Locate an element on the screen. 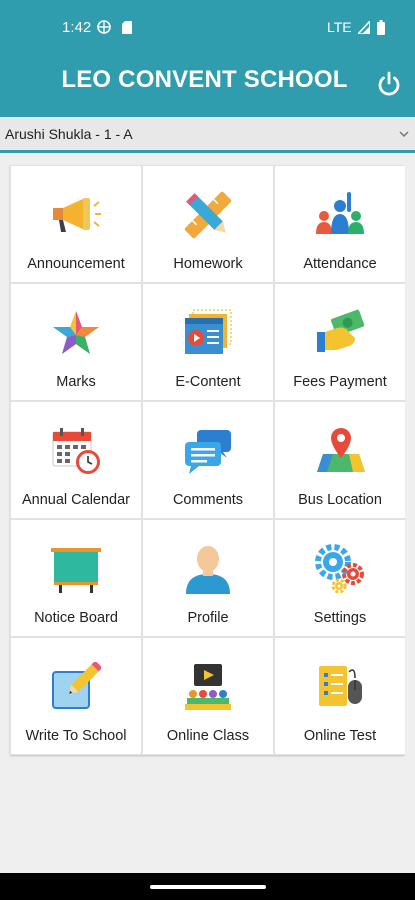 The width and height of the screenshot is (415, 900). signal-icon is located at coordinates (364, 27).